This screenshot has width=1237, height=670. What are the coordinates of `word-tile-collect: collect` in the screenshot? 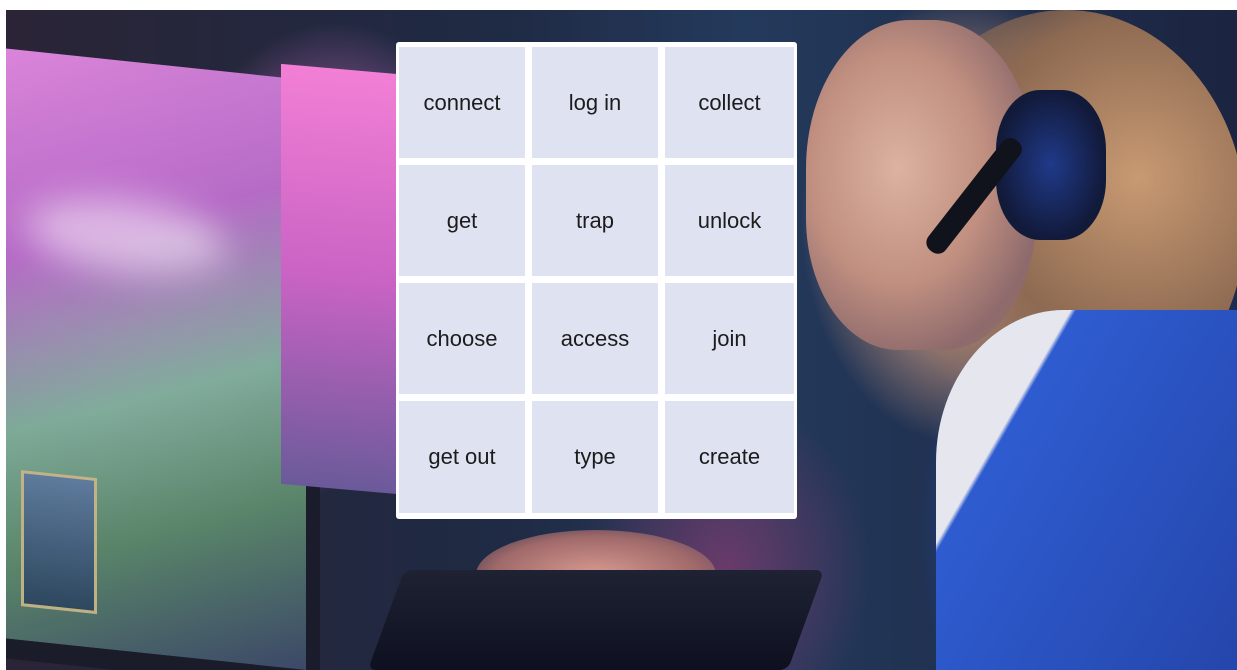 It's located at (729, 102).